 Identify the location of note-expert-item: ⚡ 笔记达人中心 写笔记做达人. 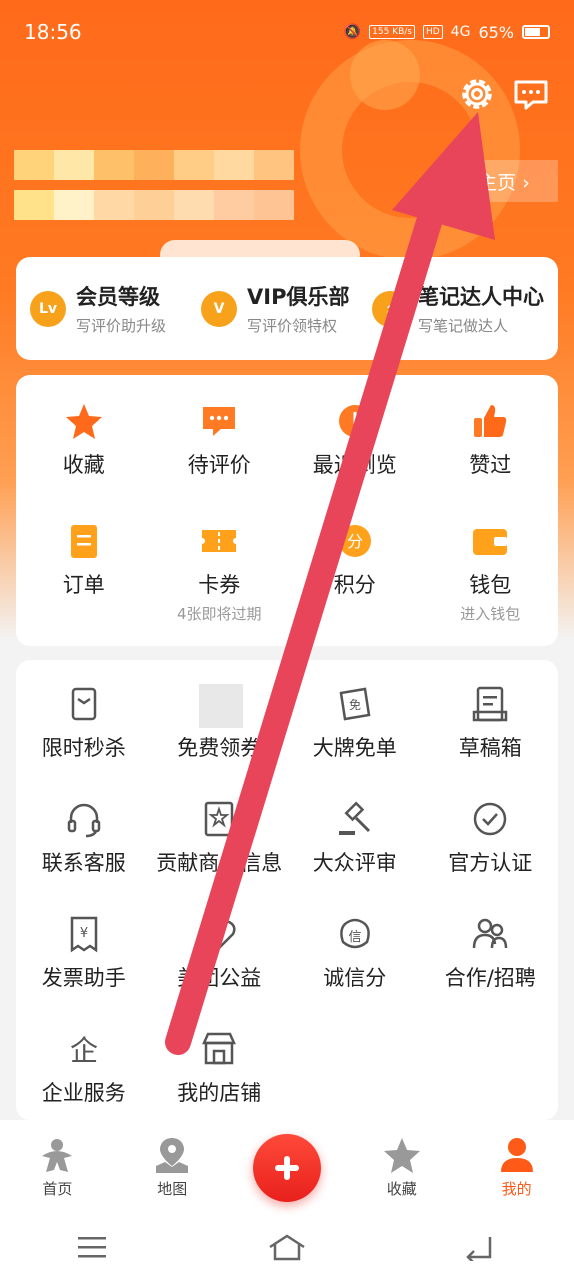
(458, 308).